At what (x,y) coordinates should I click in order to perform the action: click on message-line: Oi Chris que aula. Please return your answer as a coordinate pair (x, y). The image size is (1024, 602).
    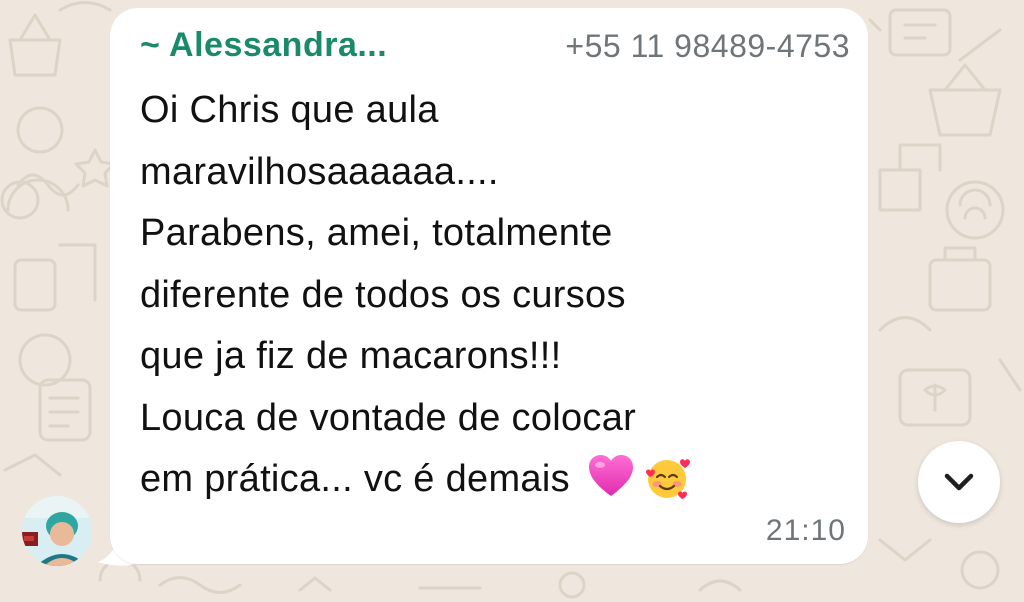
    Looking at the image, I should click on (289, 110).